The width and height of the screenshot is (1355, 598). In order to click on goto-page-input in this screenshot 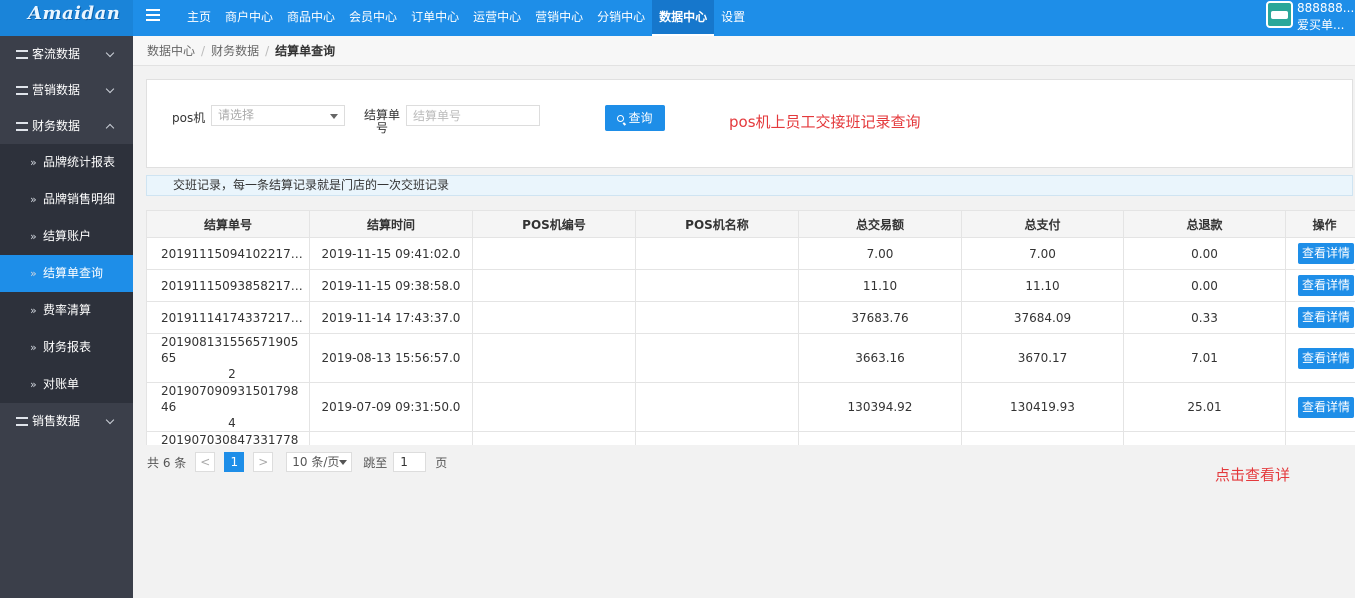, I will do `click(410, 462)`.